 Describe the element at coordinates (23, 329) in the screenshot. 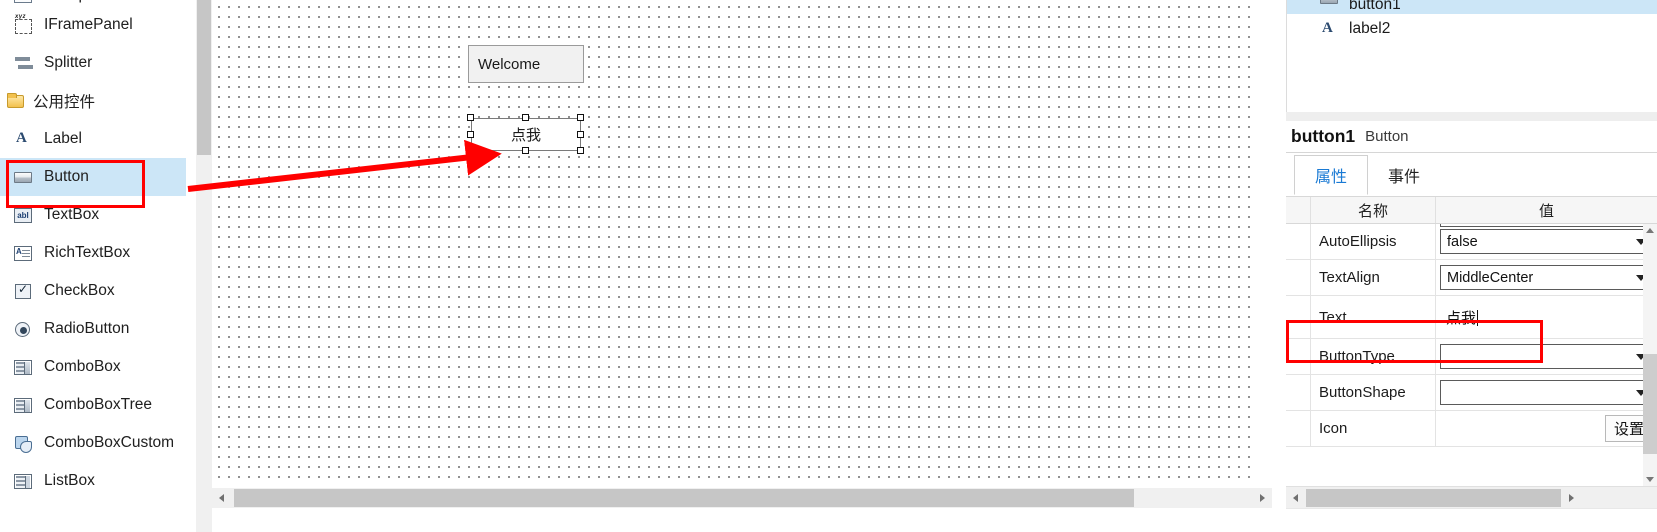

I see `radiobutton-icon` at that location.